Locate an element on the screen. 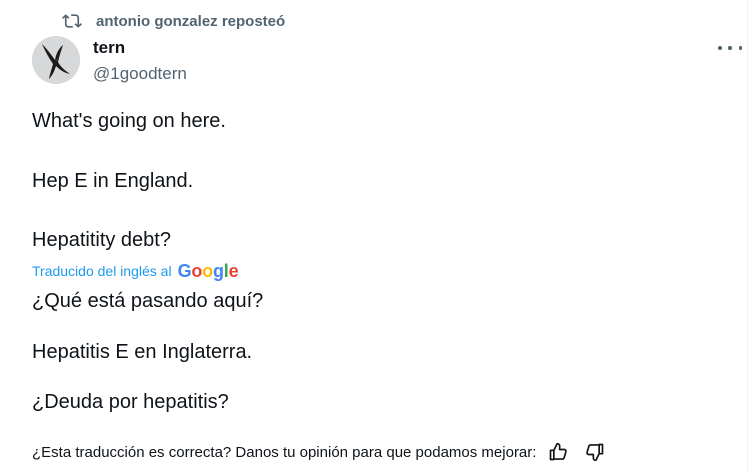  translation-attribution-label: Traducido del inglés al is located at coordinates (102, 271).